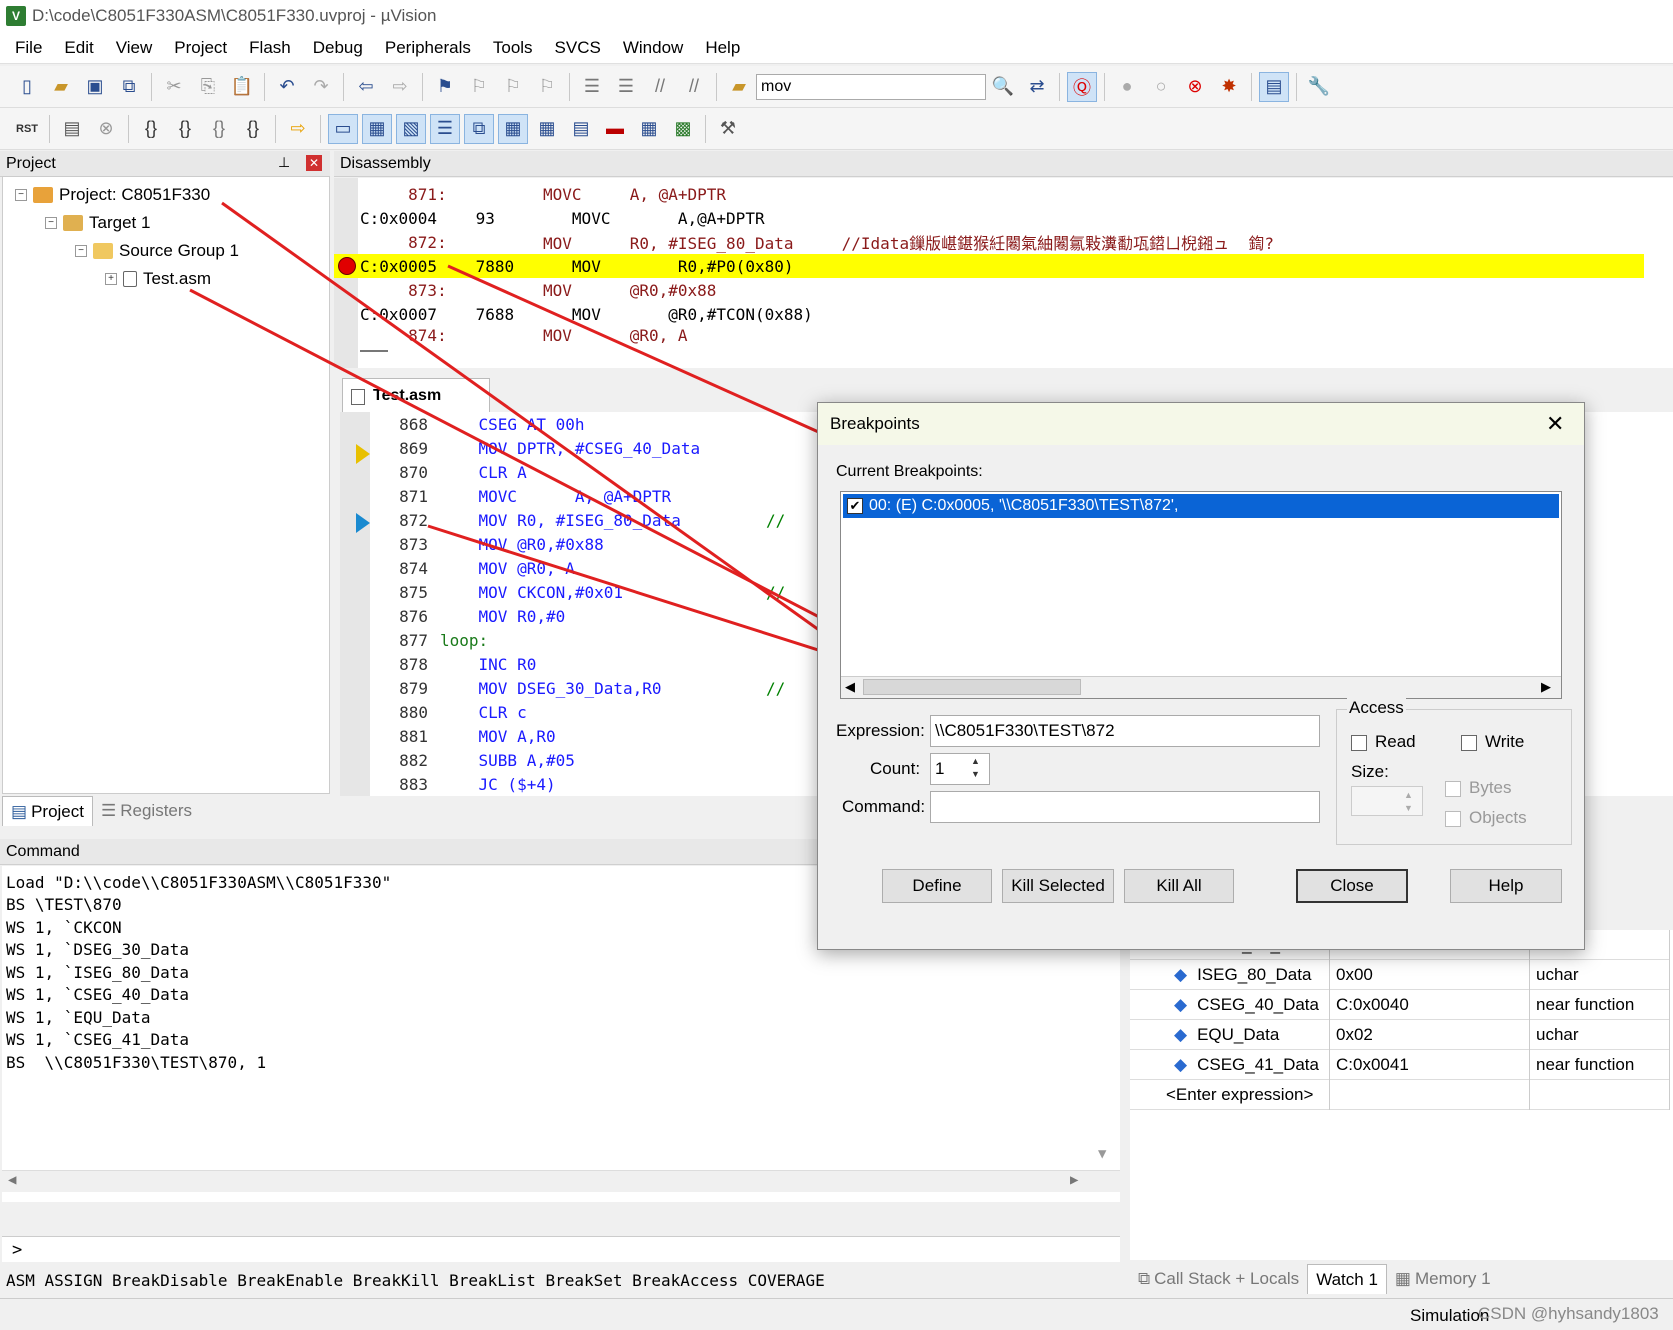 The width and height of the screenshot is (1673, 1330). I want to click on save-all-icon: ⧉, so click(129, 87).